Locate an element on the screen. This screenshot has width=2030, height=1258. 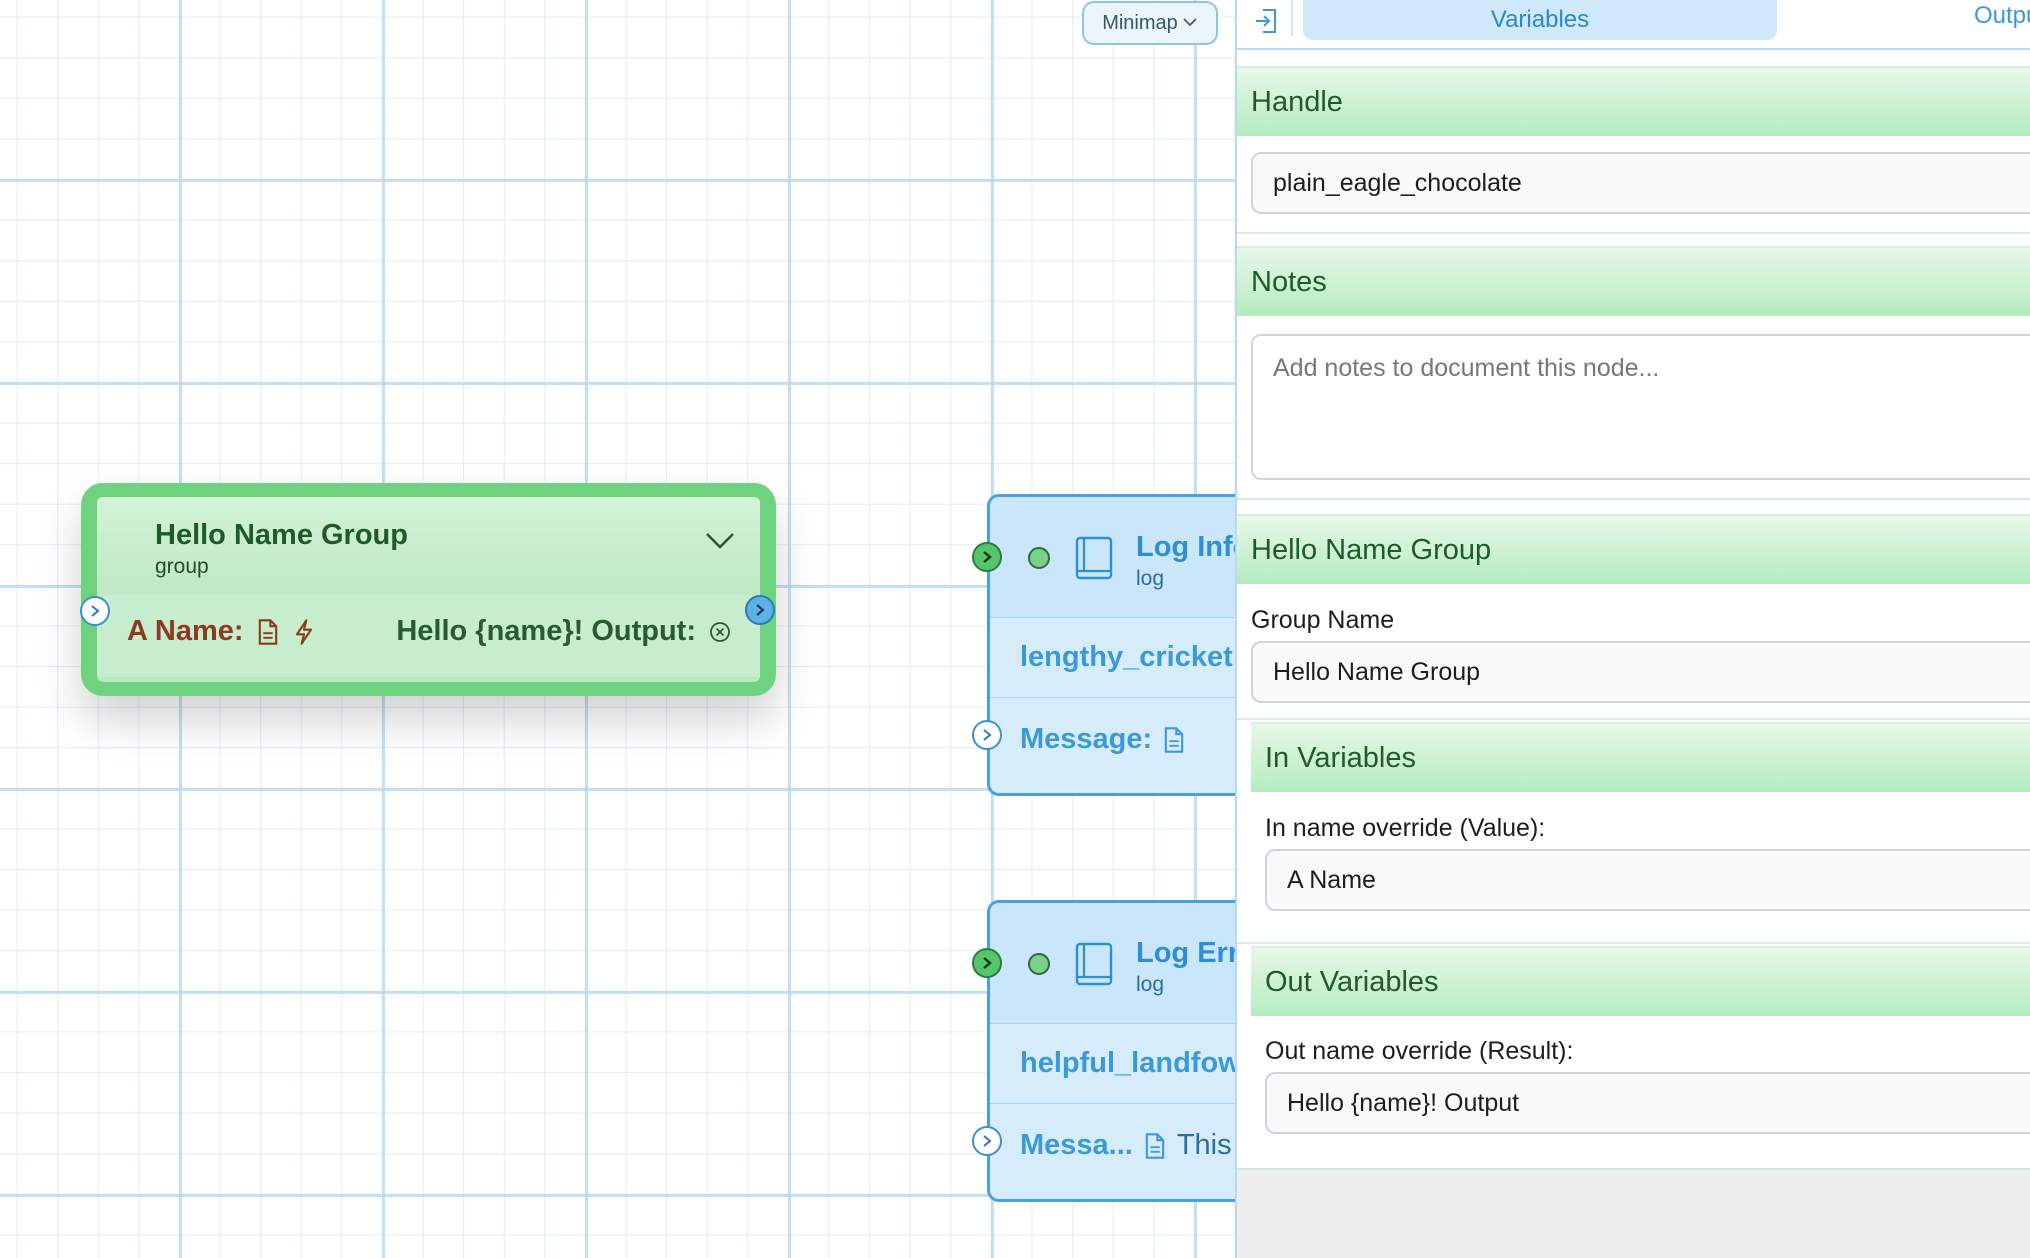
log-message-row: Message: is located at coordinates (1103, 739).